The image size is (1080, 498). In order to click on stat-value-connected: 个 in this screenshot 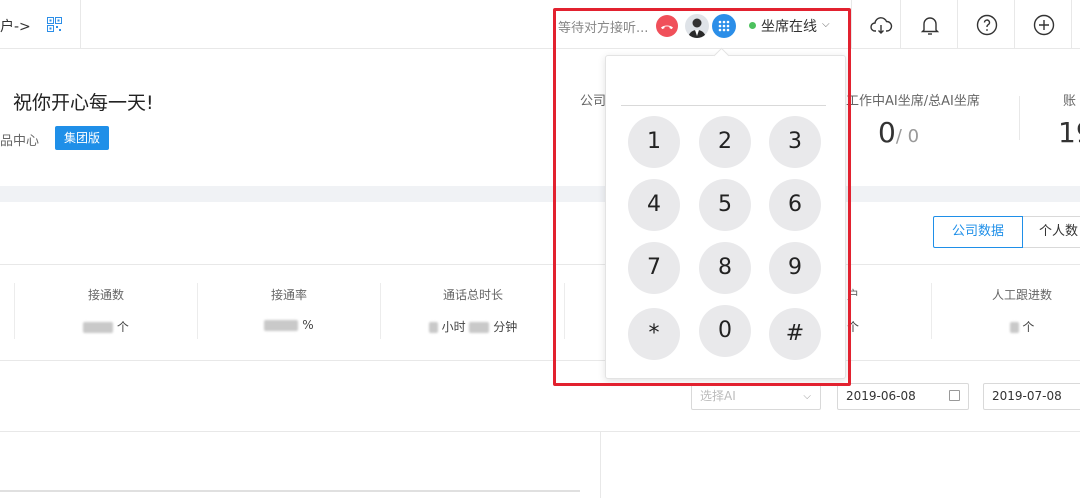, I will do `click(106, 326)`.